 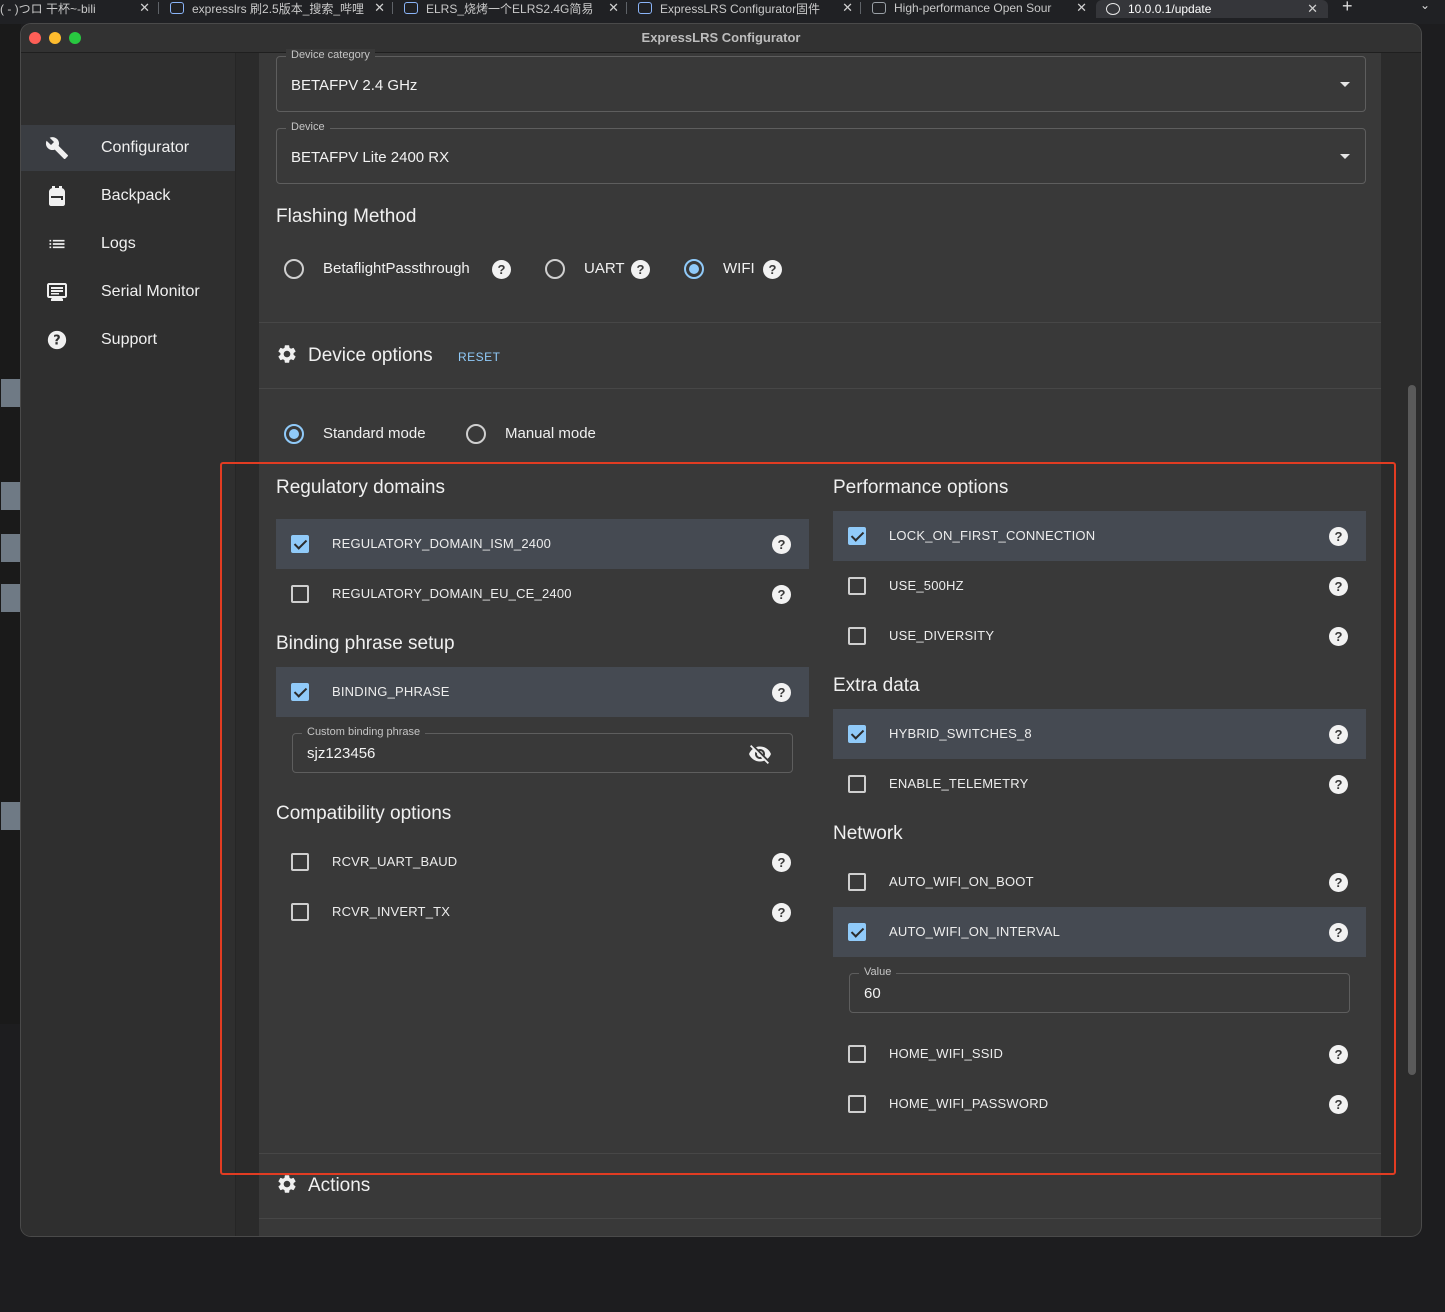 I want to click on option-row: HOME_WIFI_PASSWORD ?, so click(x=1099, y=1104).